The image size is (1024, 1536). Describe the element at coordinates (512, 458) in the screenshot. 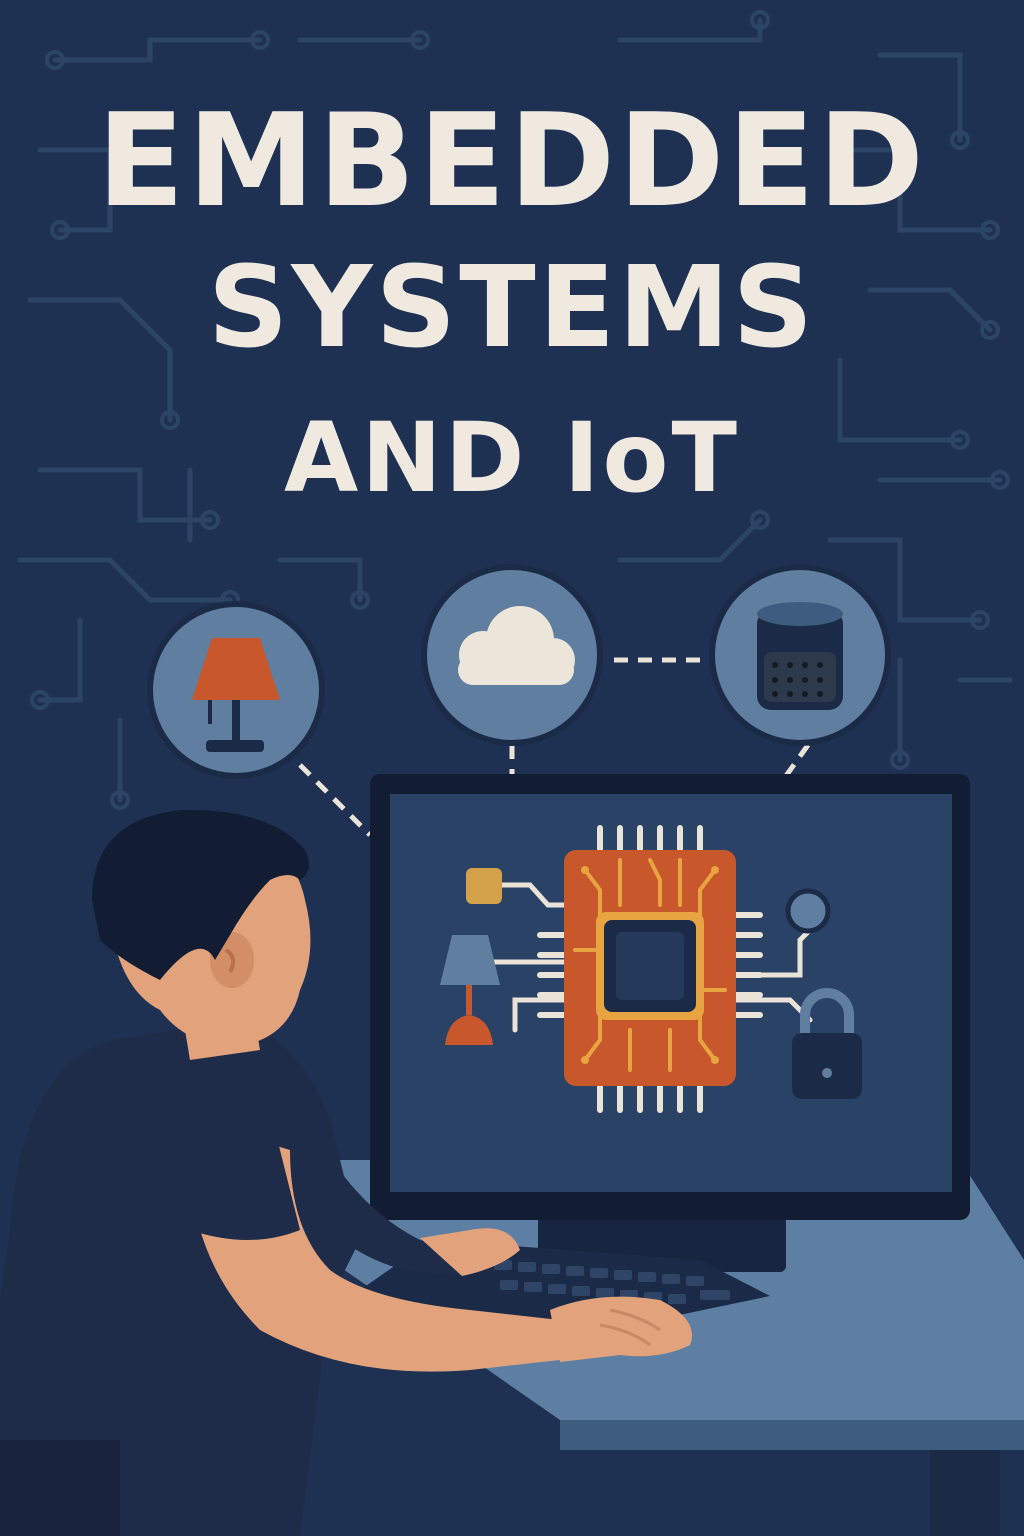

I see `title-line-3: AND IoT` at that location.